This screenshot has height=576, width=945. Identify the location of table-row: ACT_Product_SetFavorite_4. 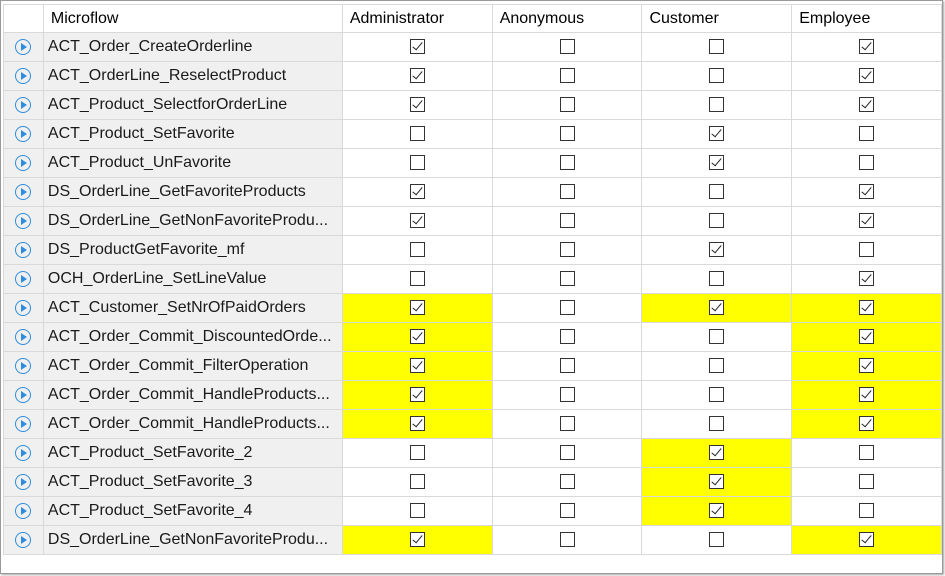
(472, 511).